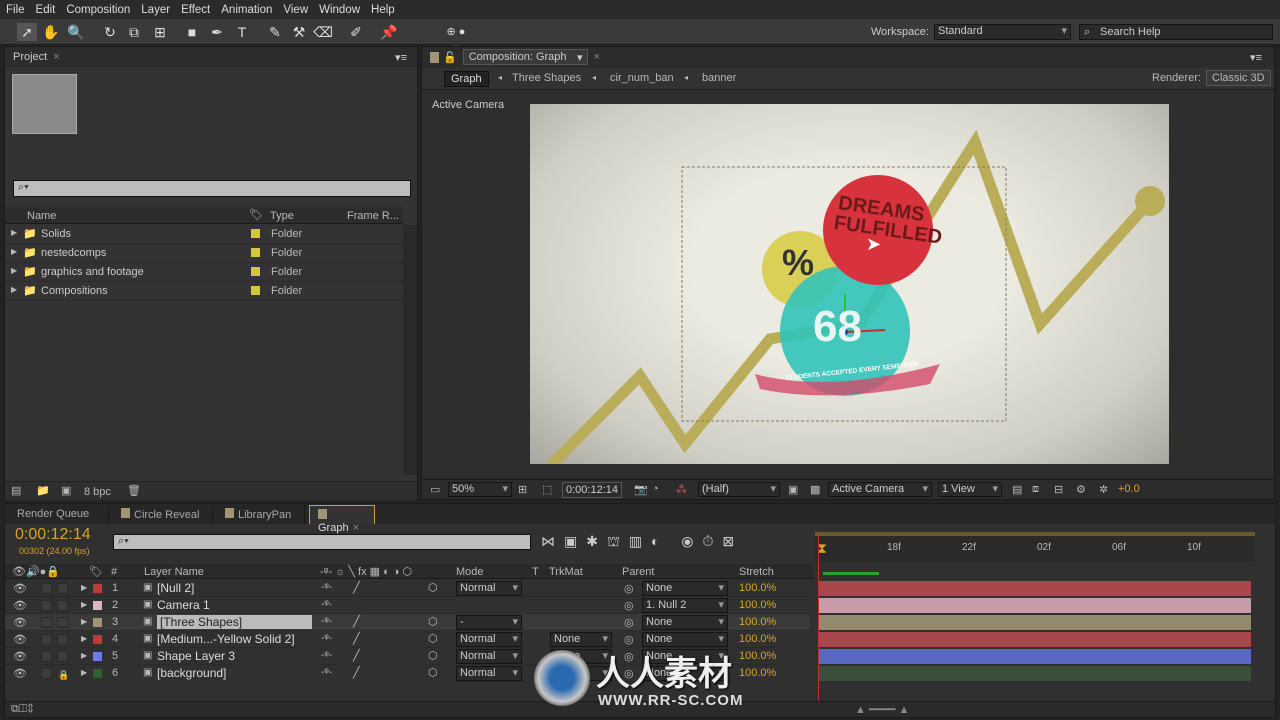 The height and width of the screenshot is (720, 1280). I want to click on rotate-tool-icon: ↻, so click(110, 32).